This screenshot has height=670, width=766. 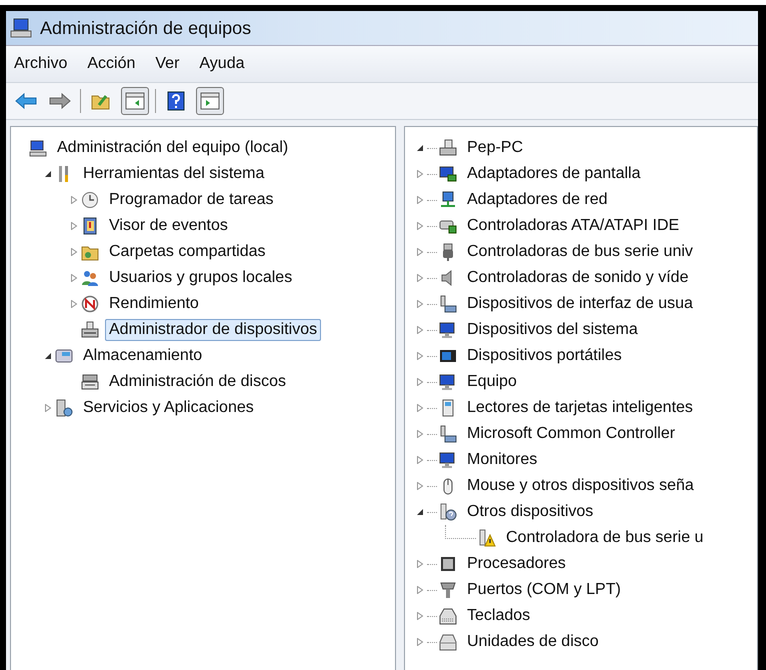 What do you see at coordinates (533, 642) in the screenshot?
I see `tree-item: Unidades de disco` at bounding box center [533, 642].